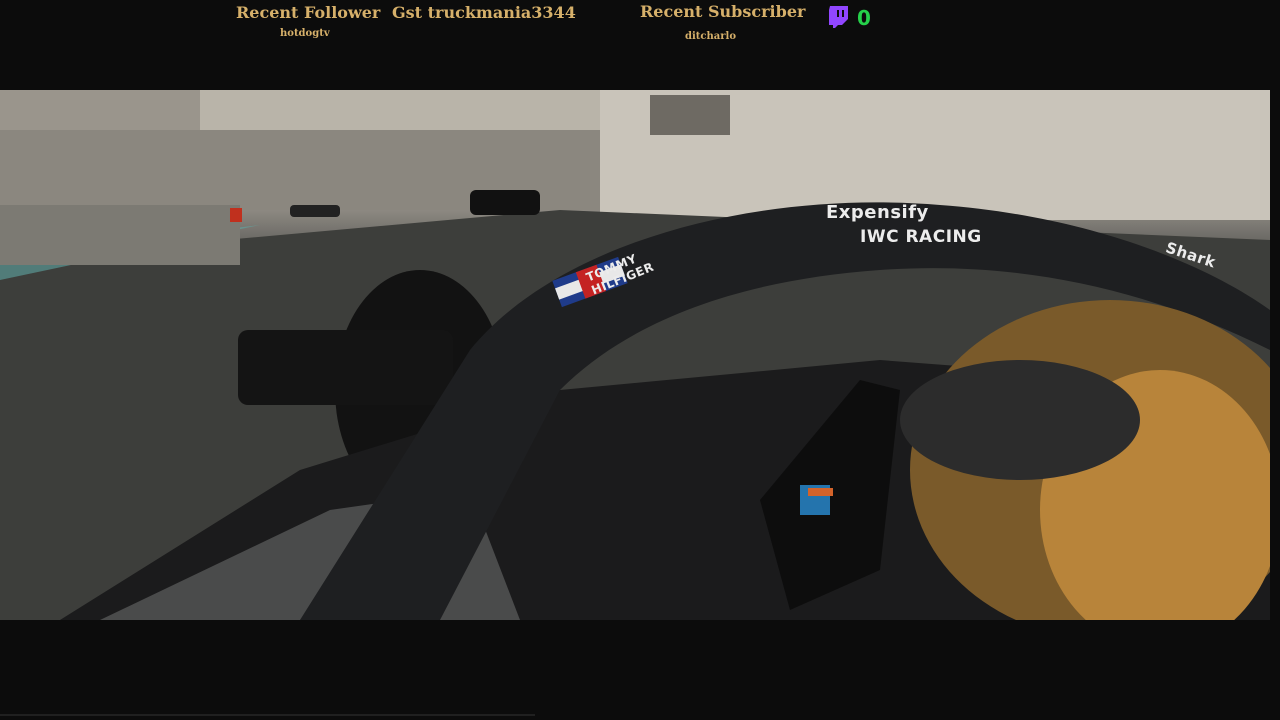 The image size is (1280, 720). Describe the element at coordinates (839, 17) in the screenshot. I see `twitch-icon` at that location.